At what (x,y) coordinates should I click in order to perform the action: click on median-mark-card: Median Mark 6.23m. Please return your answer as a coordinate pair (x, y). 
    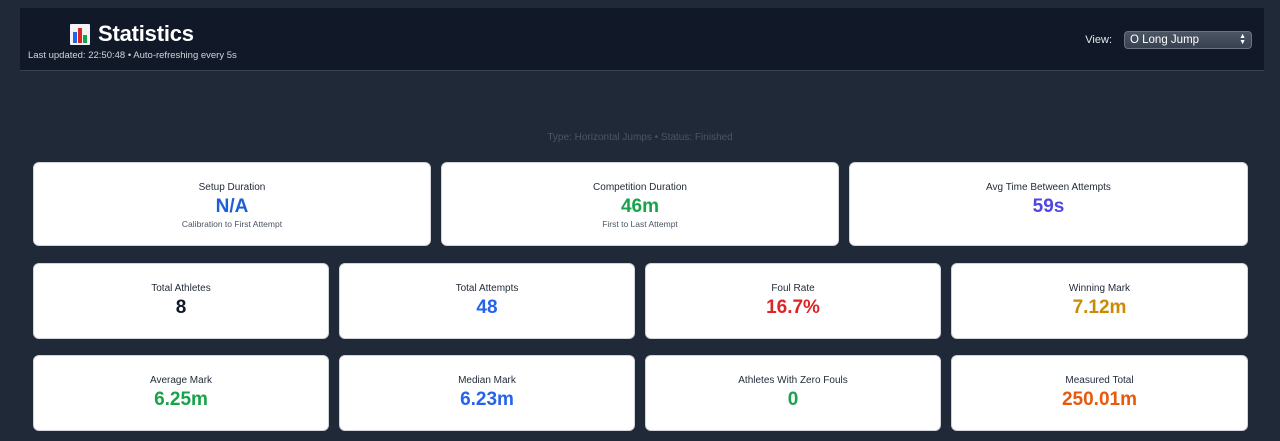
    Looking at the image, I should click on (487, 393).